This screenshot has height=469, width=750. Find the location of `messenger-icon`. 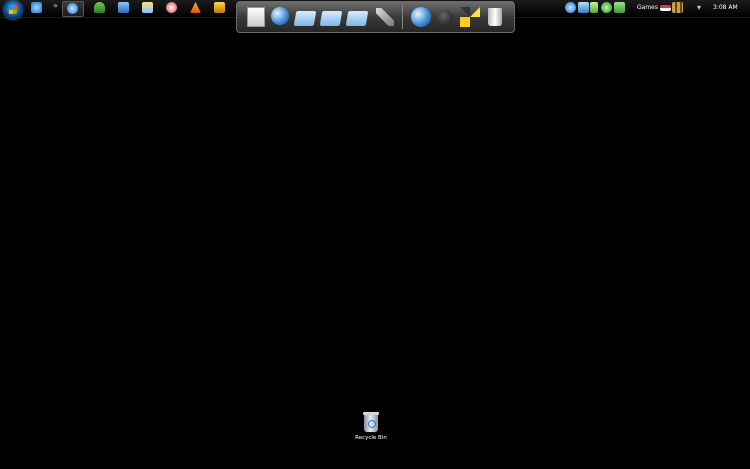

messenger-icon is located at coordinates (619, 7).